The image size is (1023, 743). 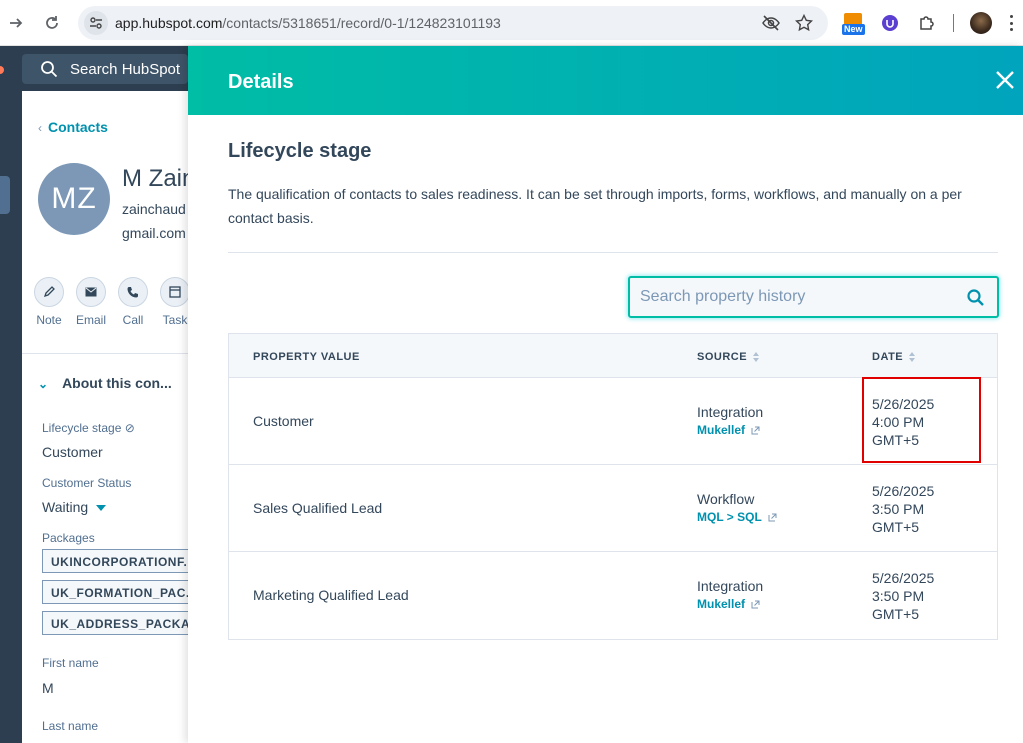 What do you see at coordinates (74, 199) in the screenshot?
I see `contact-avatar: MZ` at bounding box center [74, 199].